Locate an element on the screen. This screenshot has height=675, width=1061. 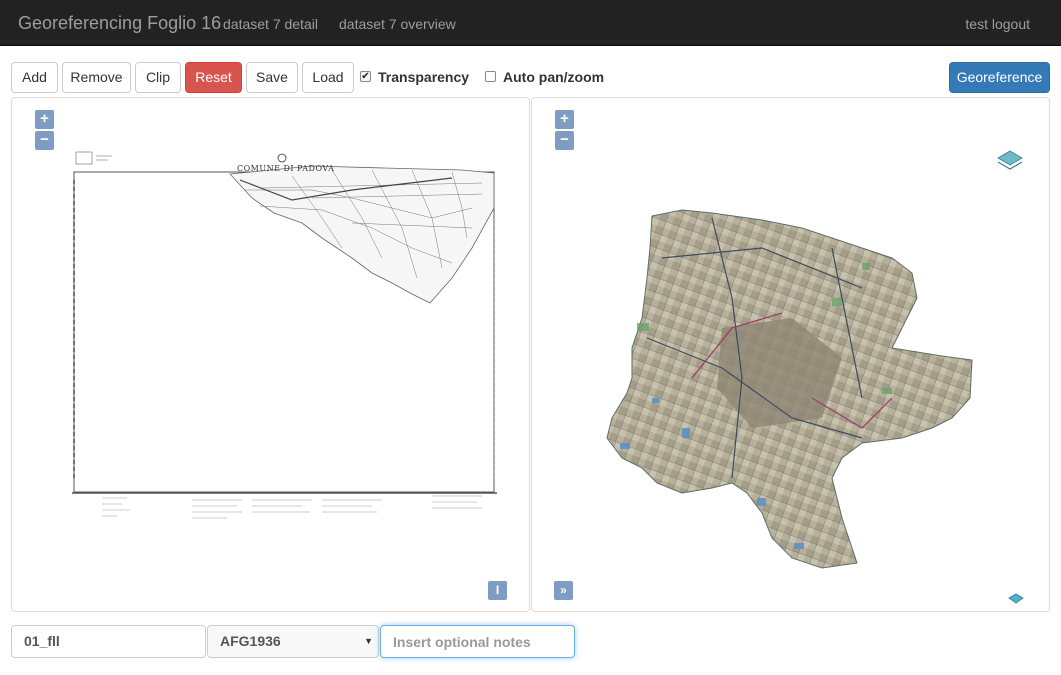
app-brand: Georeferencing Foglio 16 is located at coordinates (119, 23).